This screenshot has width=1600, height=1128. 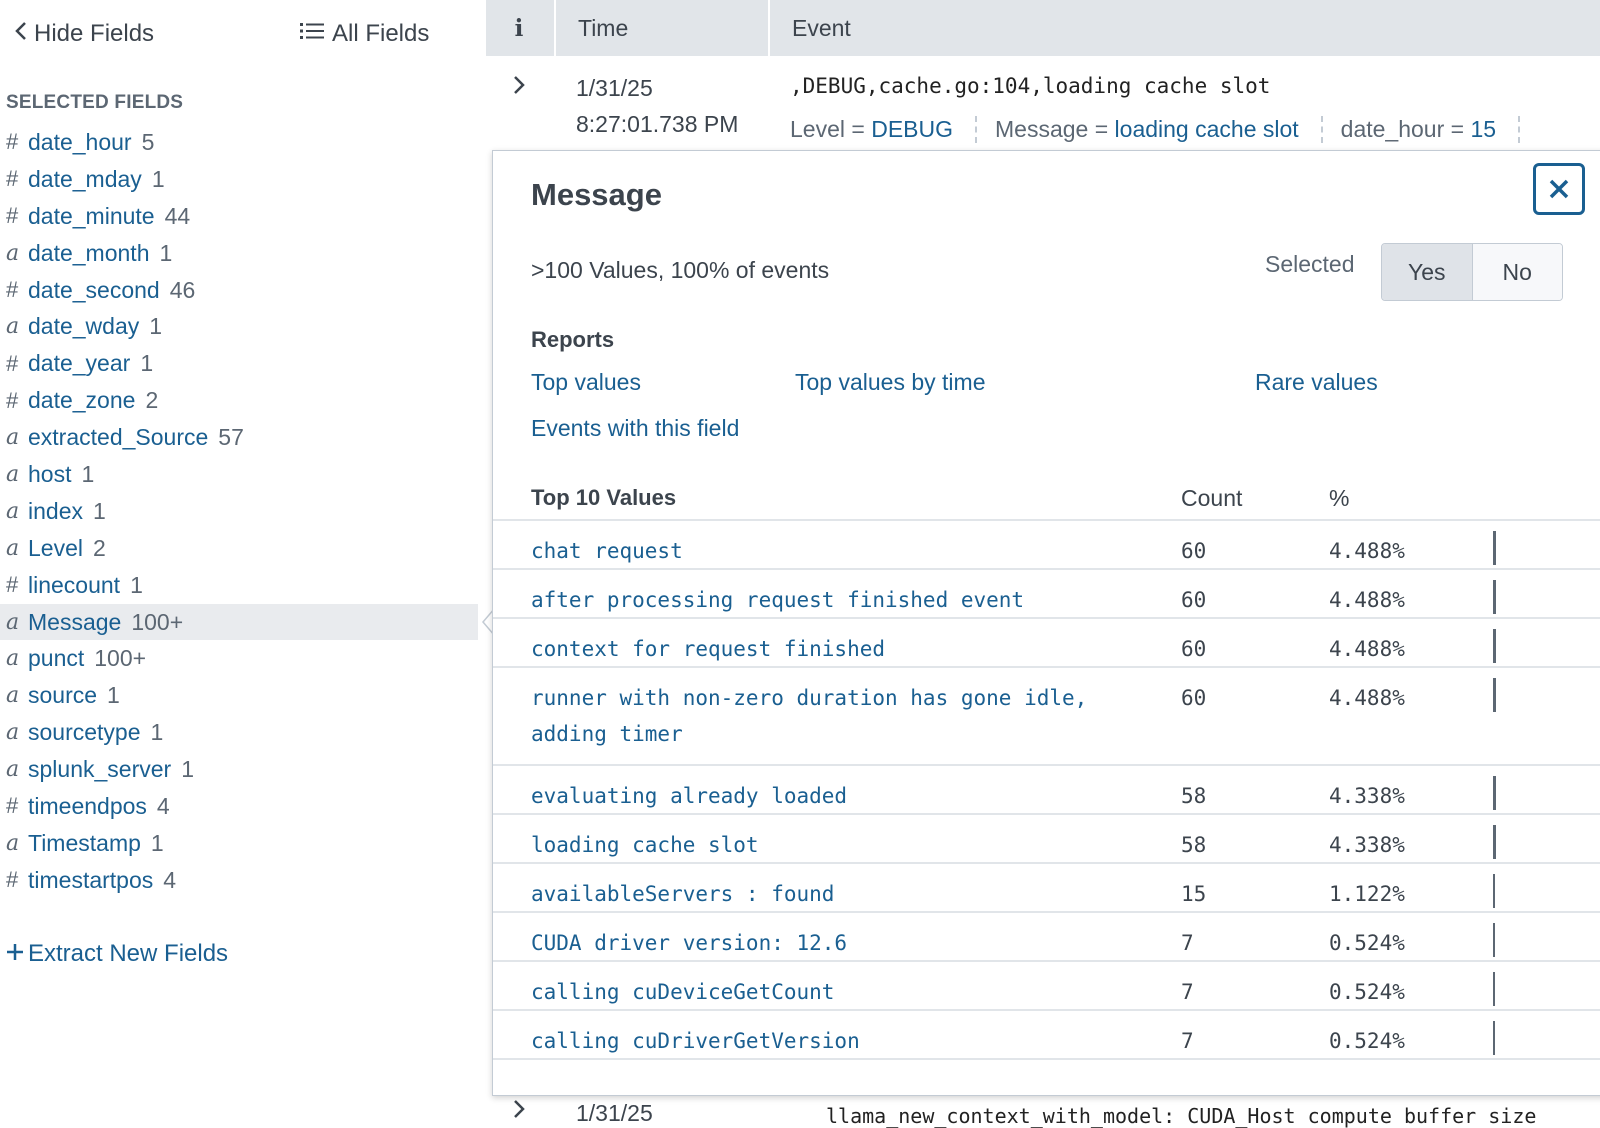 I want to click on field-item-source: a source 1, so click(x=239, y=695).